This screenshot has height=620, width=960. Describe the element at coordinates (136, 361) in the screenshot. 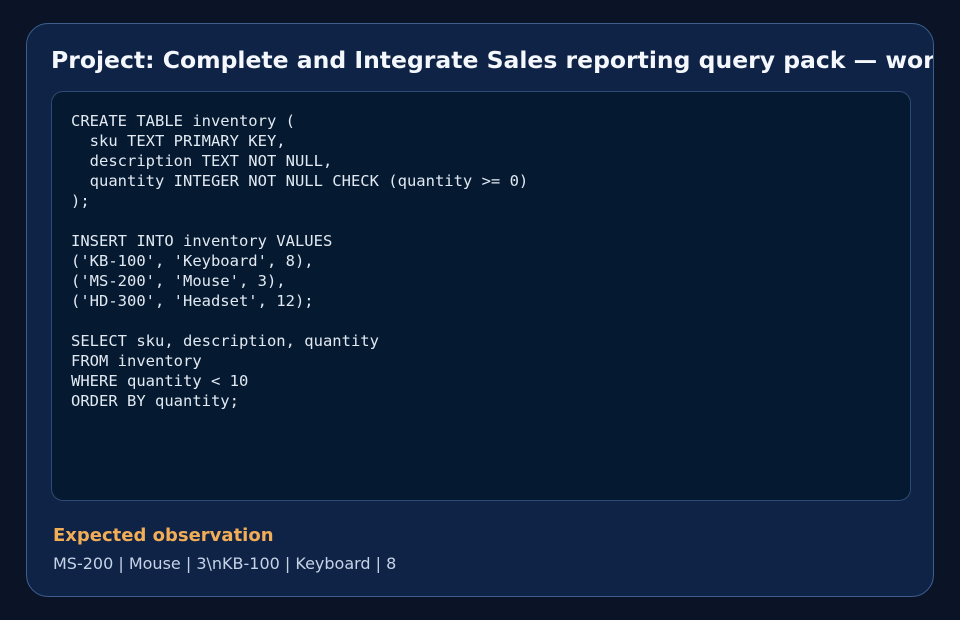

I see `code-line: FROM inventory` at that location.